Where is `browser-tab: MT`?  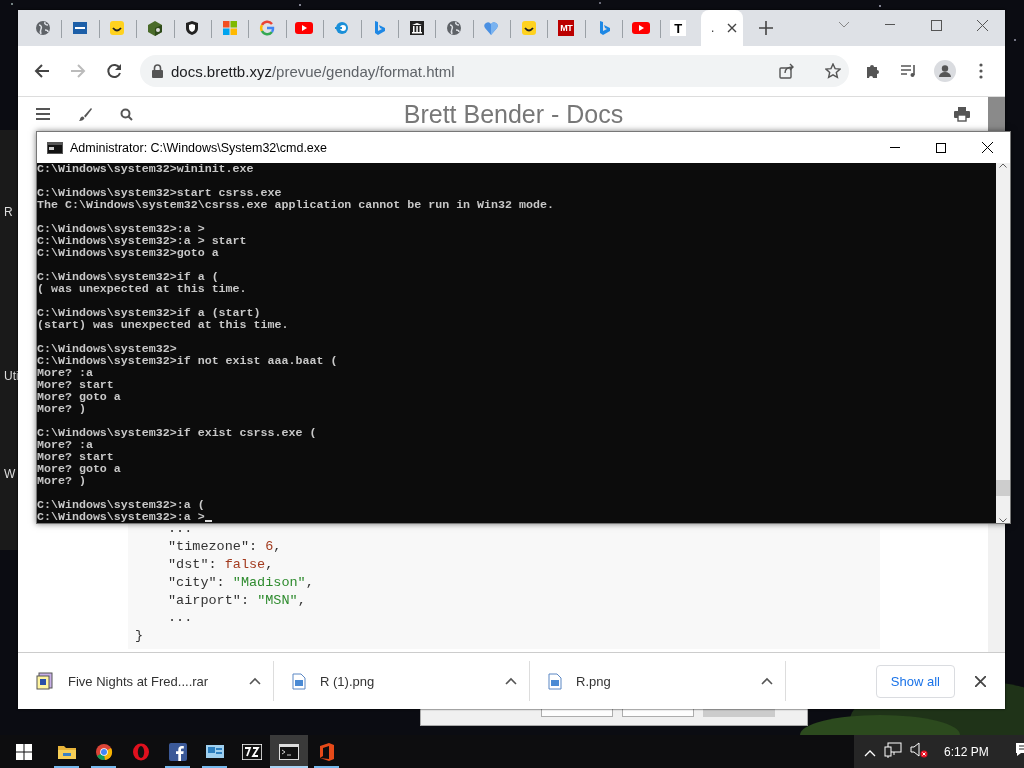 browser-tab: MT is located at coordinates (566, 28).